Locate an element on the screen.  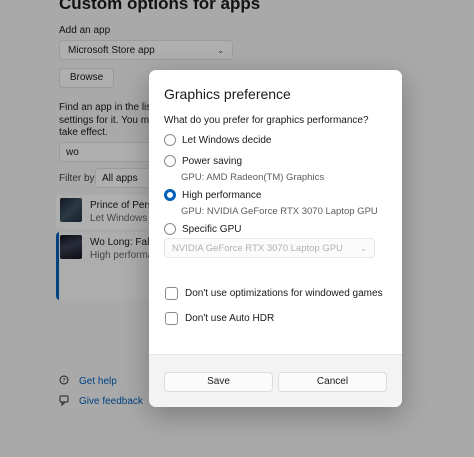
radio-button-selected is located at coordinates (170, 195).